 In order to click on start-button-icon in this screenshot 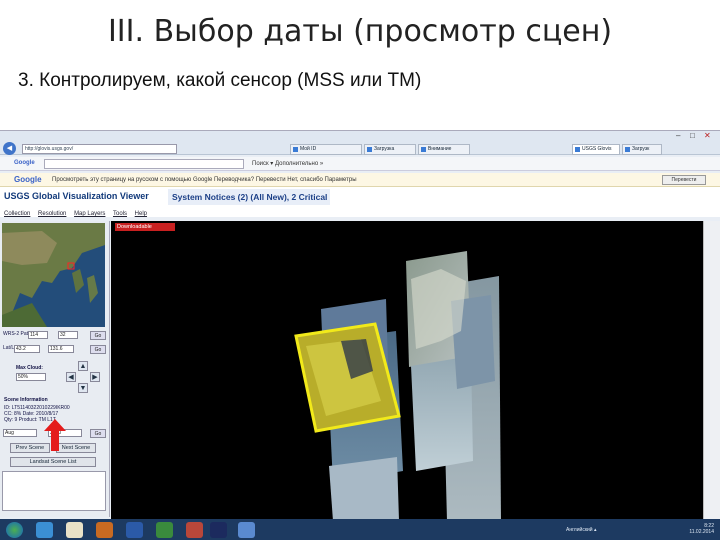, I will do `click(14, 530)`.